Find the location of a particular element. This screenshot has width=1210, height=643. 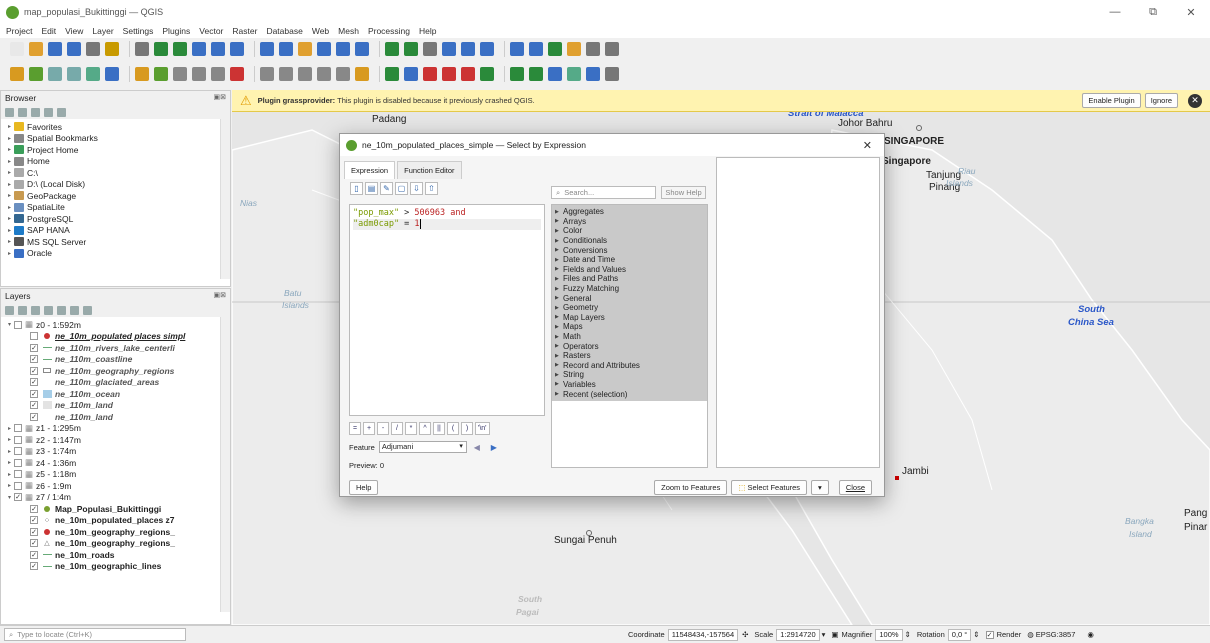

browser-scrollbar is located at coordinates (225, 199).